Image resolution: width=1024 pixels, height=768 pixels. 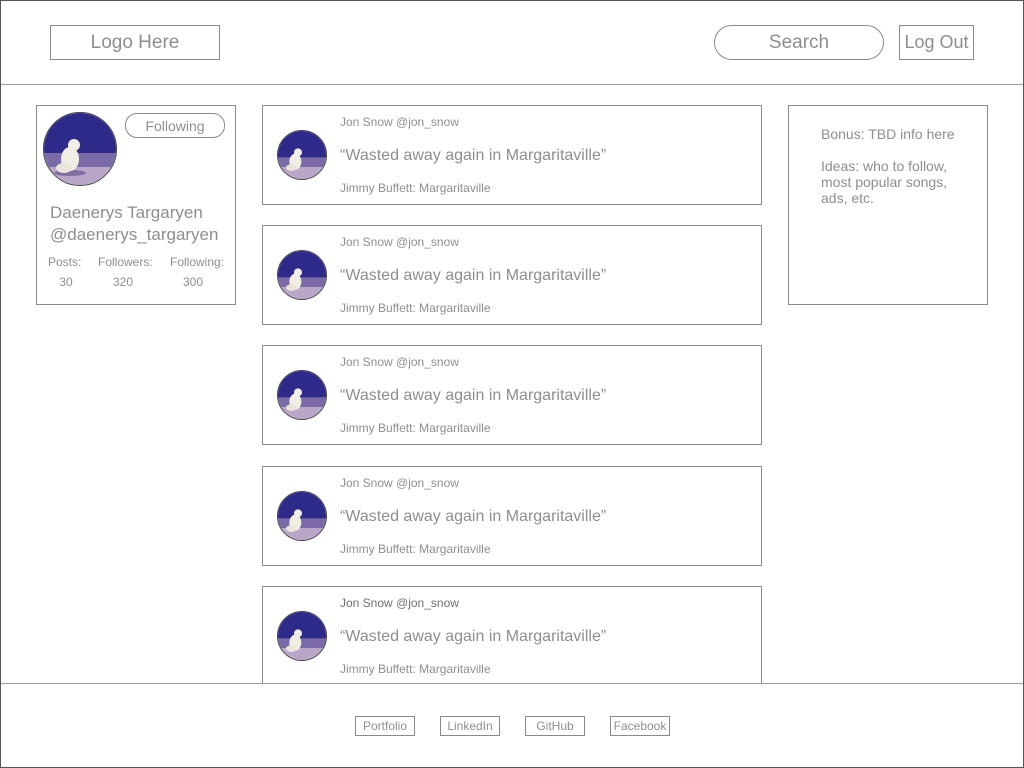 I want to click on logout-button: Log Out, so click(x=936, y=42).